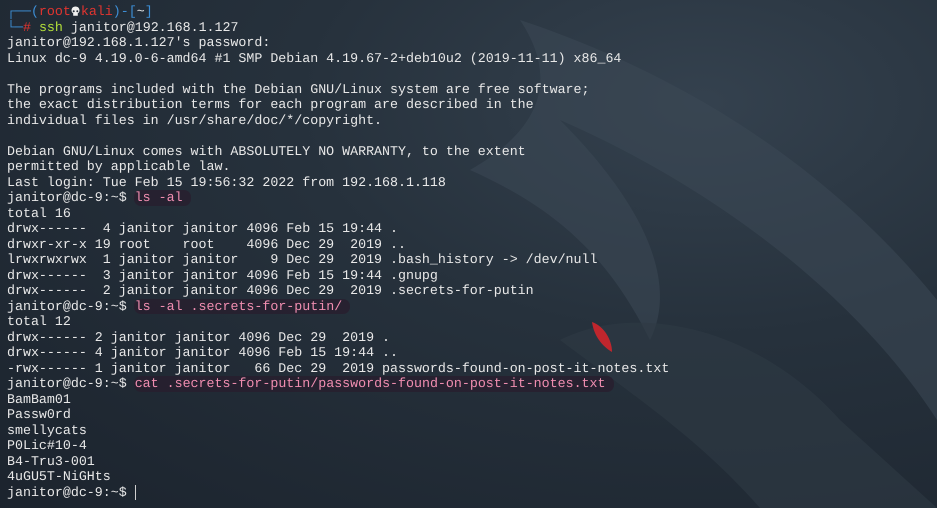 This screenshot has height=508, width=937. I want to click on terminal-output-line: drwx------ 4 janitor janitor 4096 Feb 15 19:44 ., so click(202, 228).